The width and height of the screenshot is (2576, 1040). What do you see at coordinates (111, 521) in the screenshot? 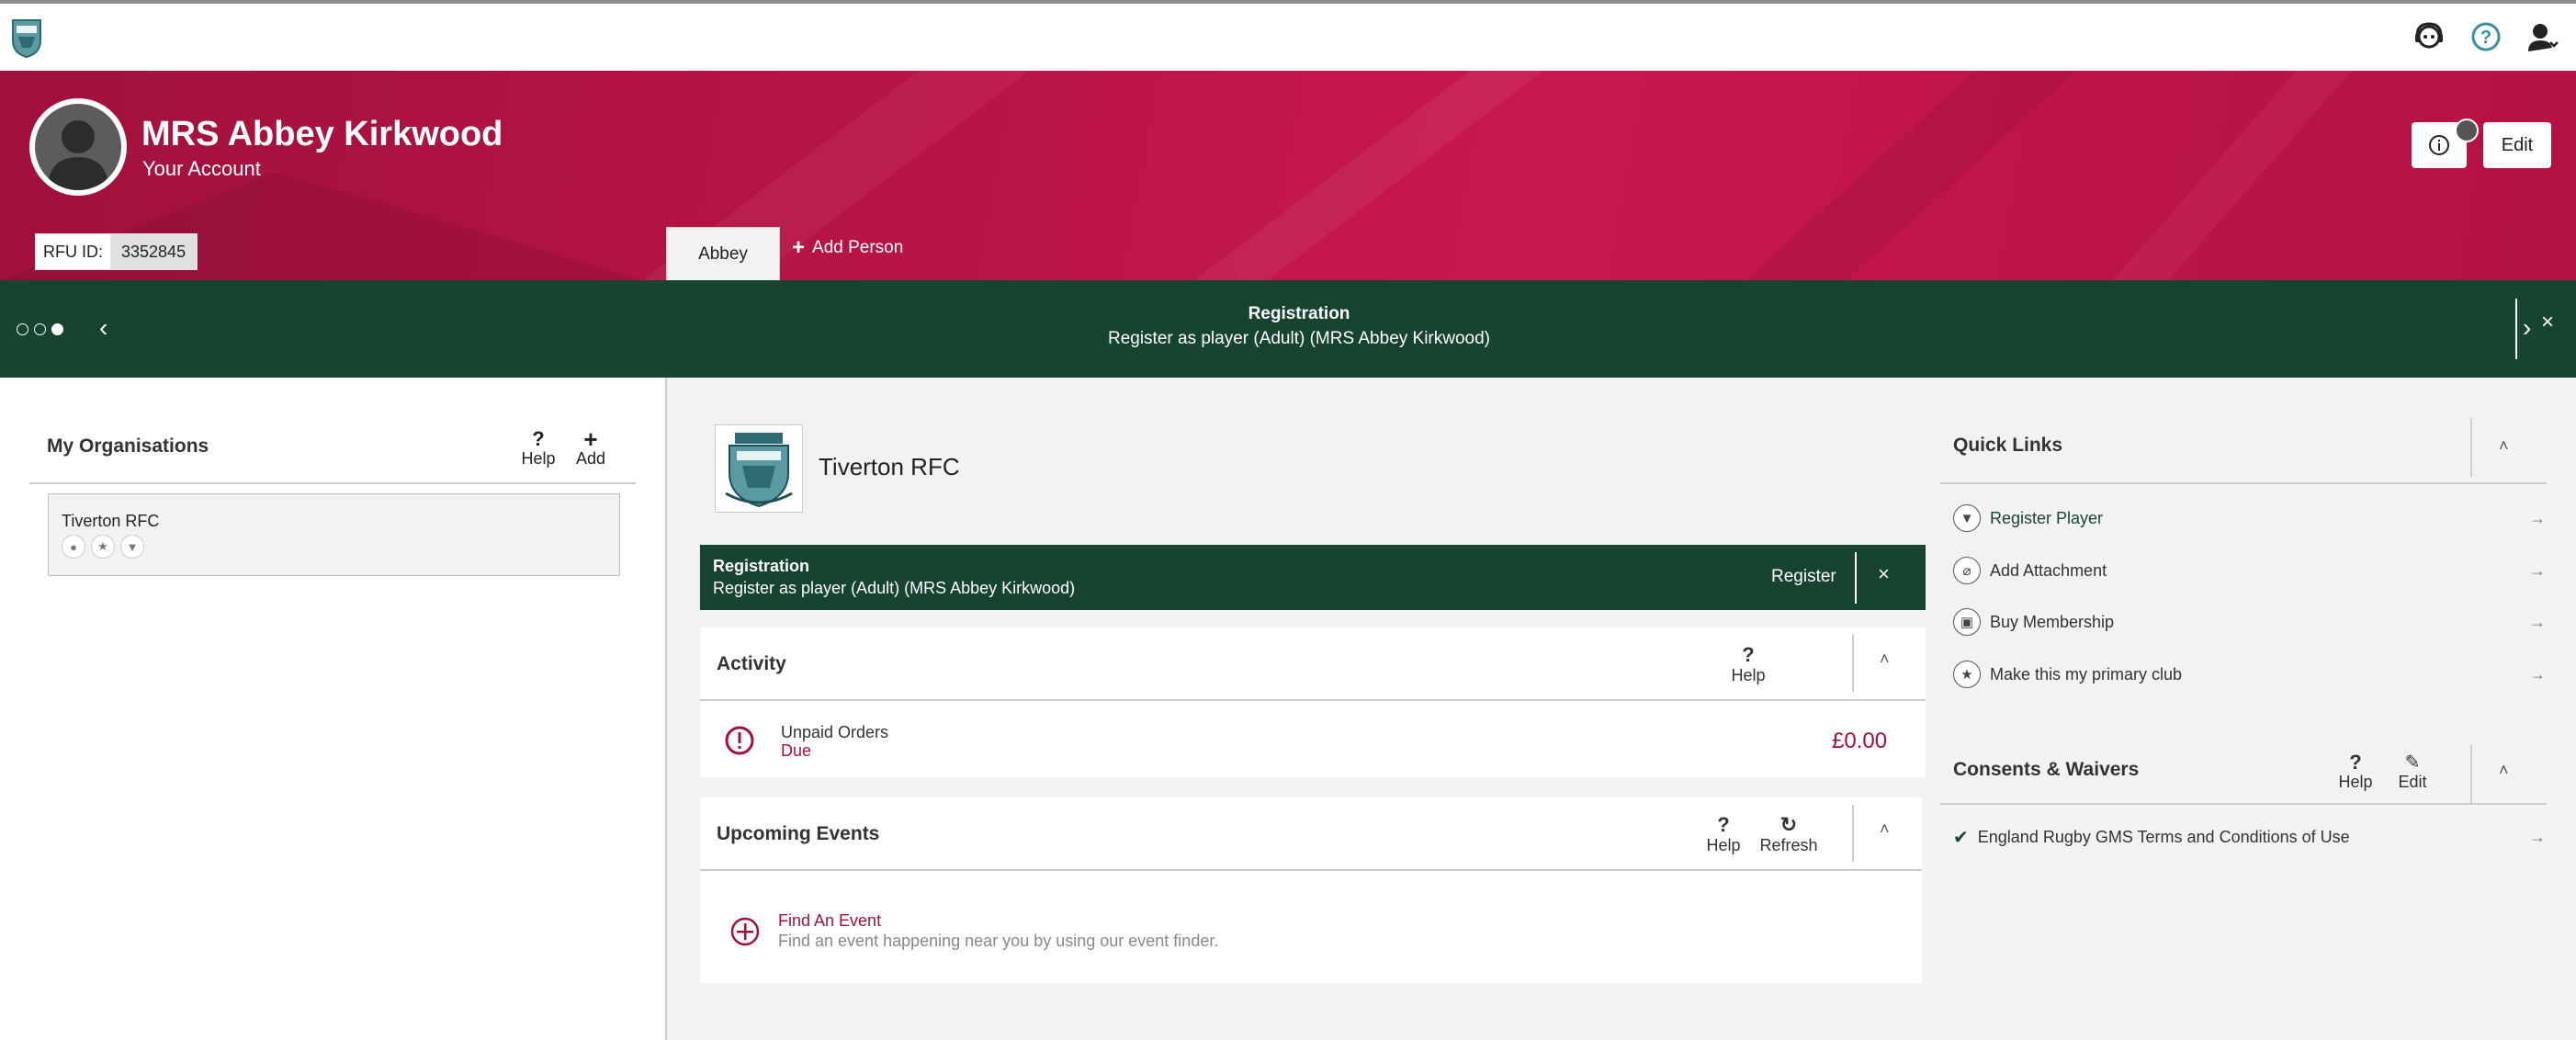
I see `organisation-name: Tiverton RFC` at bounding box center [111, 521].